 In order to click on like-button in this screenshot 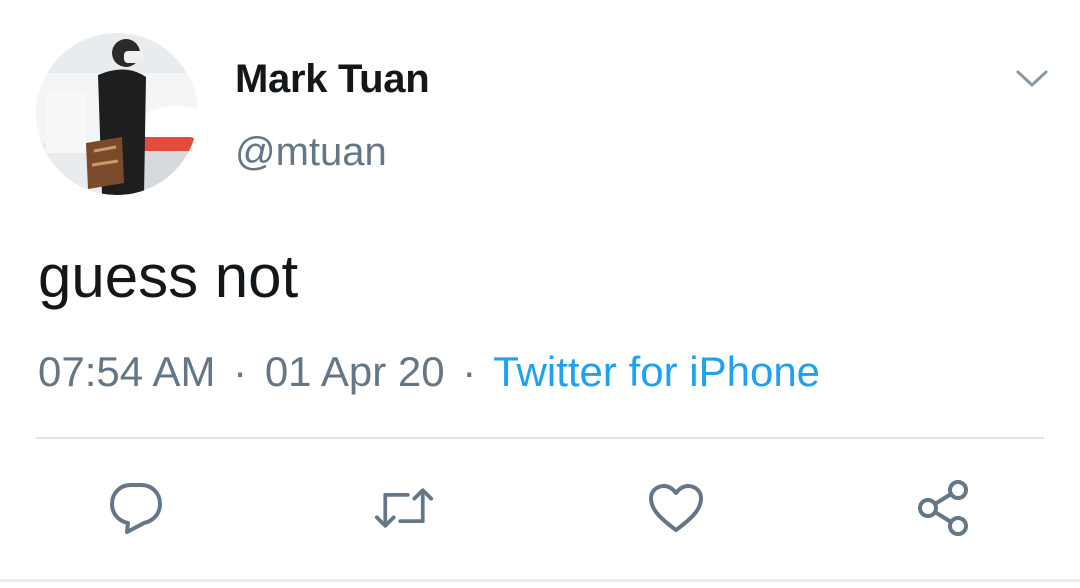, I will do `click(676, 508)`.